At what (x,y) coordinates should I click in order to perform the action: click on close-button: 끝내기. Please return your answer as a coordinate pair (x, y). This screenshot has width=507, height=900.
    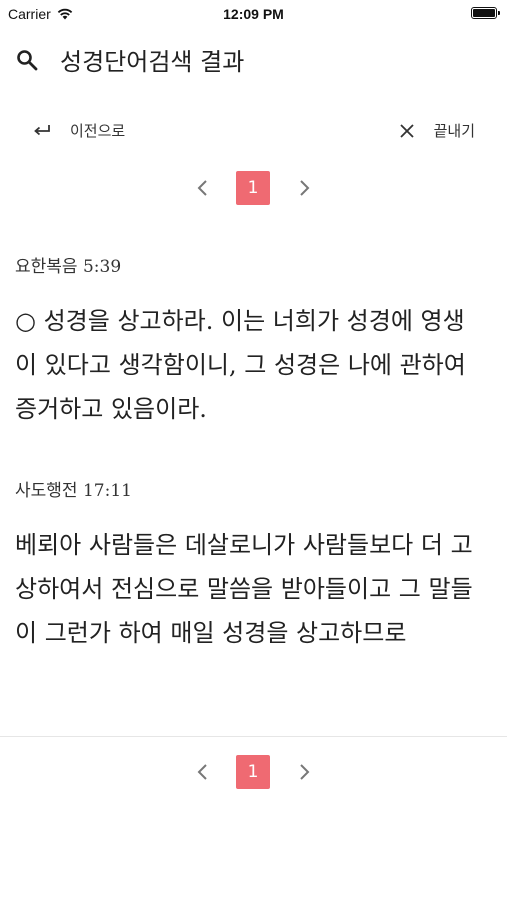
    Looking at the image, I should click on (437, 130).